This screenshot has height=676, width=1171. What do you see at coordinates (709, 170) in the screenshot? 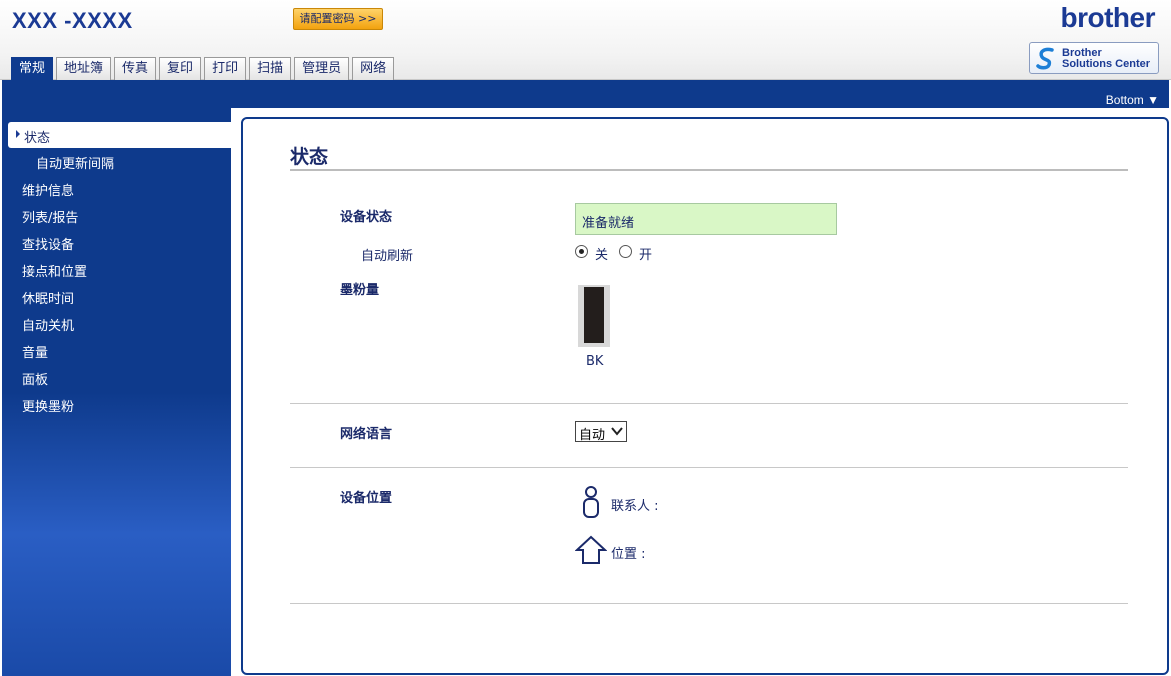
I see `title-divider` at bounding box center [709, 170].